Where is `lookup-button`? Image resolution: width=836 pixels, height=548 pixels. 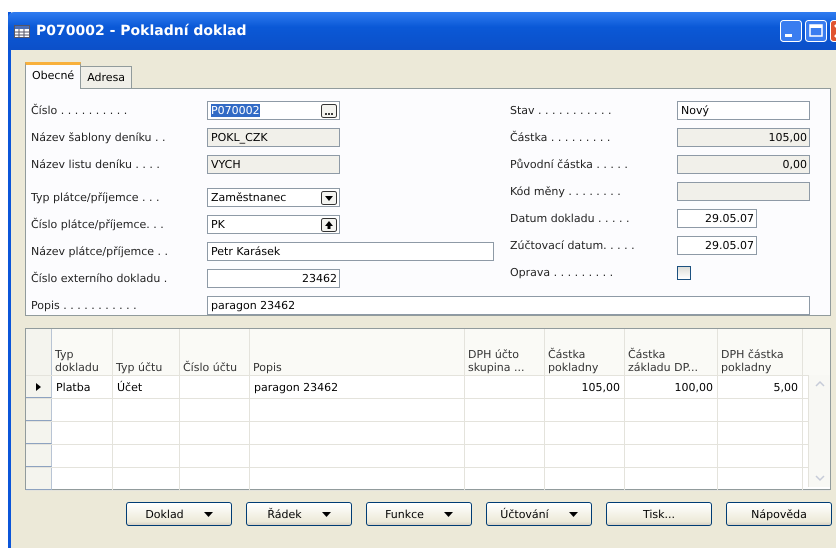
lookup-button is located at coordinates (329, 225).